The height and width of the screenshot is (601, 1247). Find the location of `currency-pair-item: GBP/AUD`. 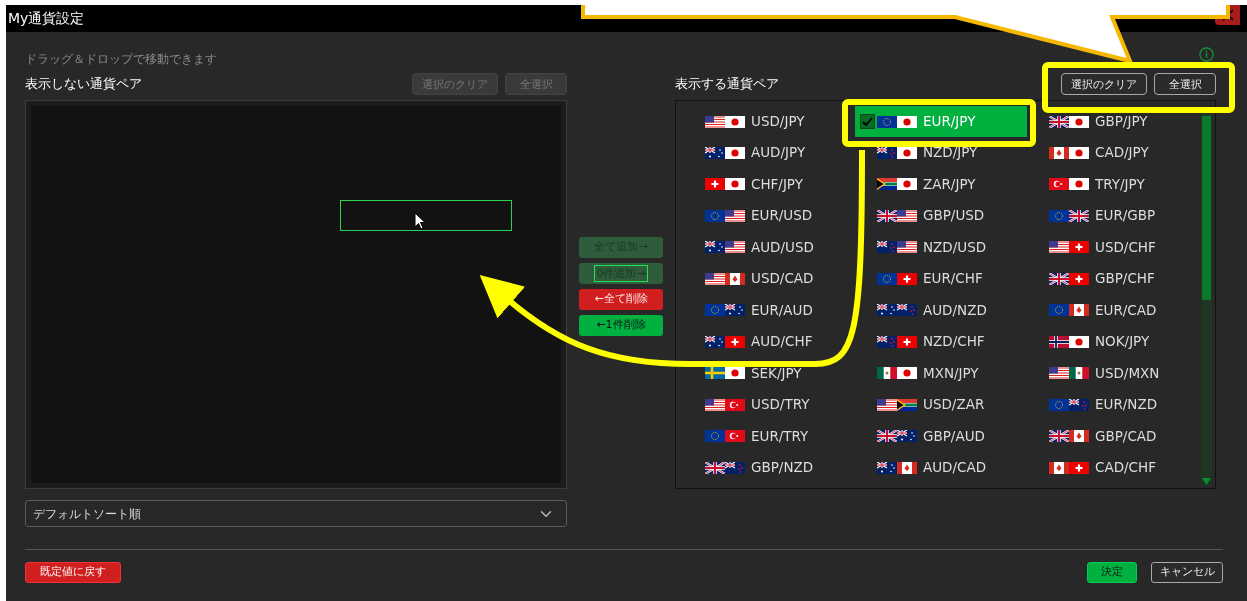

currency-pair-item: GBP/AUD is located at coordinates (941, 436).